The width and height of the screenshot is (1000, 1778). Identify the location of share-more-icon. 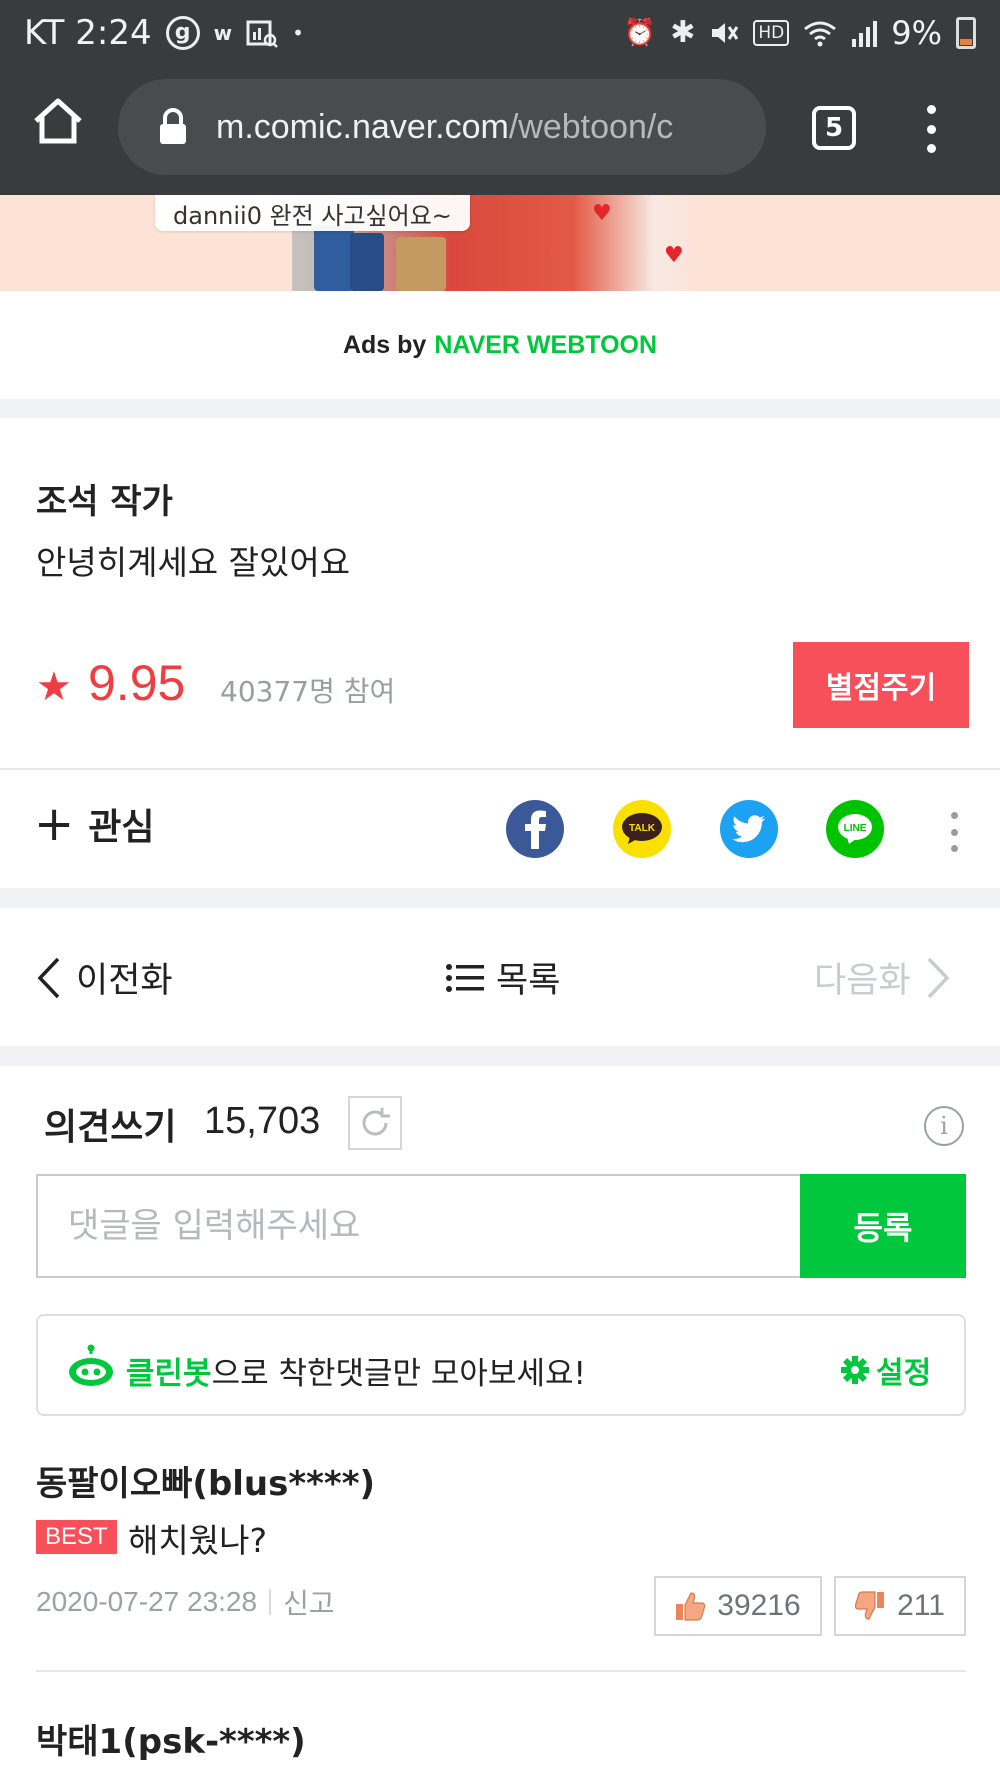
(955, 832).